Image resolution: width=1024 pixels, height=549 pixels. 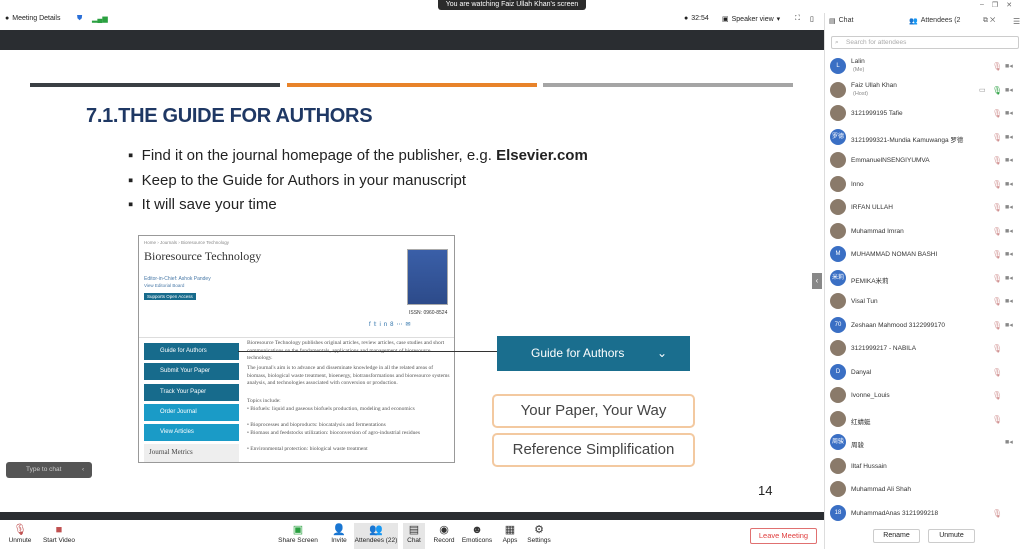 I want to click on attendees-button: 👥 Attendees (22), so click(x=376, y=536).